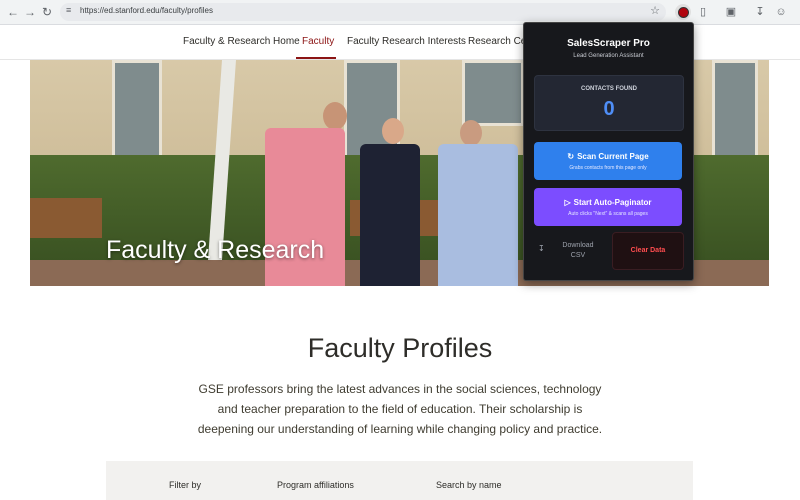 Image resolution: width=800 pixels, height=500 pixels. I want to click on cast-icon: ▣, so click(731, 12).